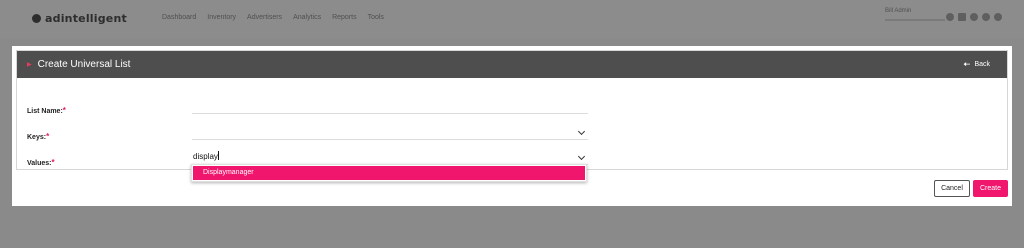 This screenshot has height=248, width=1024. Describe the element at coordinates (998, 17) in the screenshot. I see `settings-icon` at that location.